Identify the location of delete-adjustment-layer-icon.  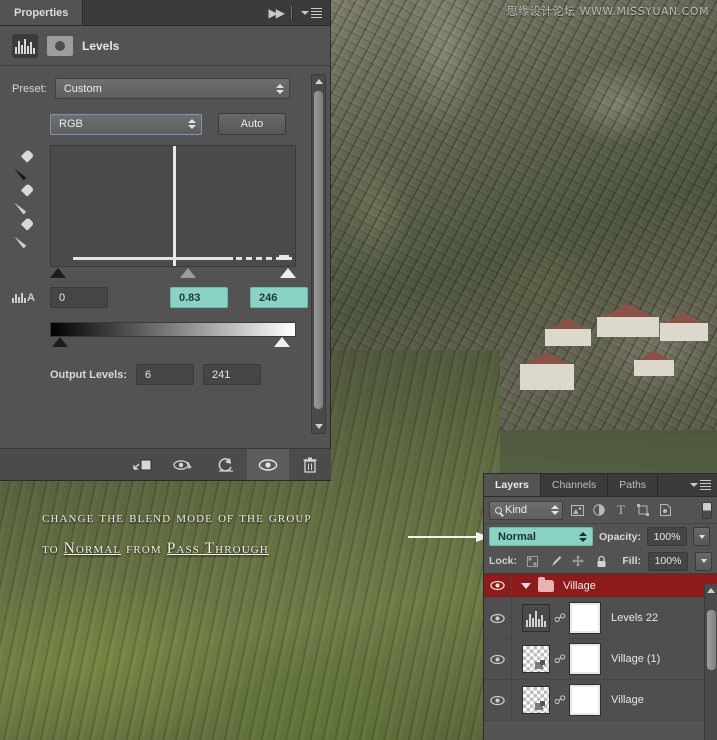
(310, 464).